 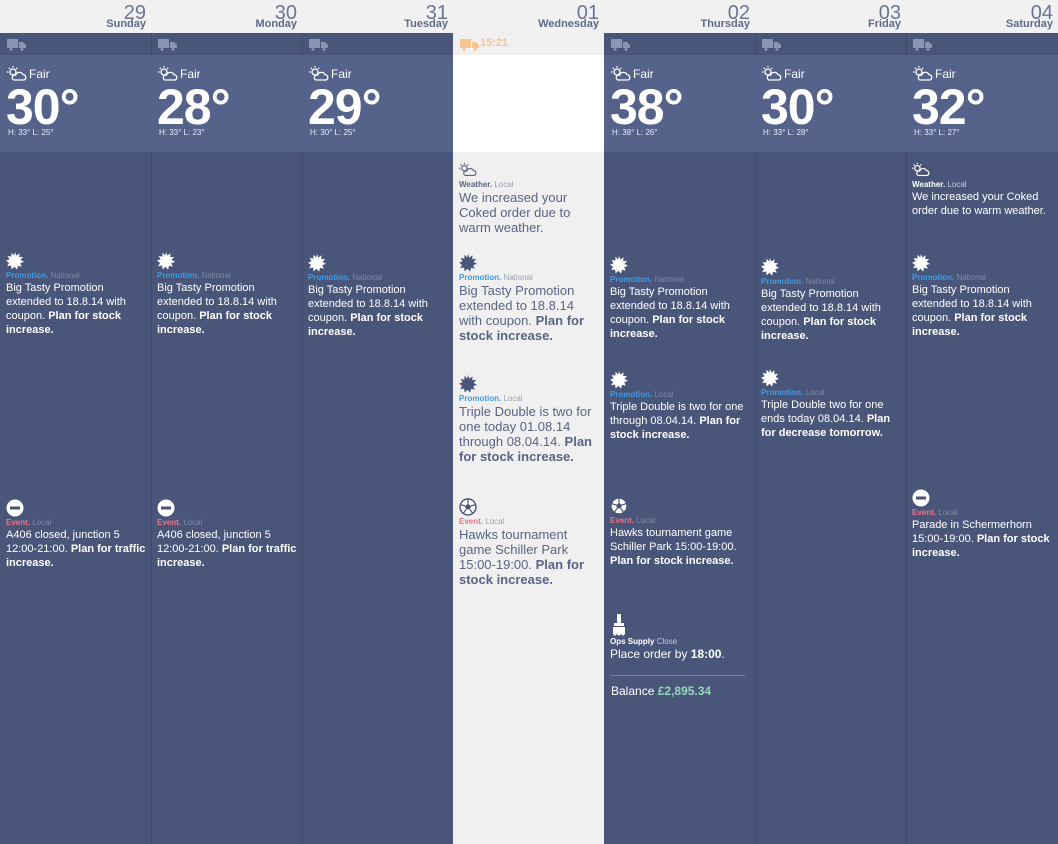 What do you see at coordinates (226, 103) in the screenshot?
I see `weather-panel: Fair 28° H: 33° L: 23°` at bounding box center [226, 103].